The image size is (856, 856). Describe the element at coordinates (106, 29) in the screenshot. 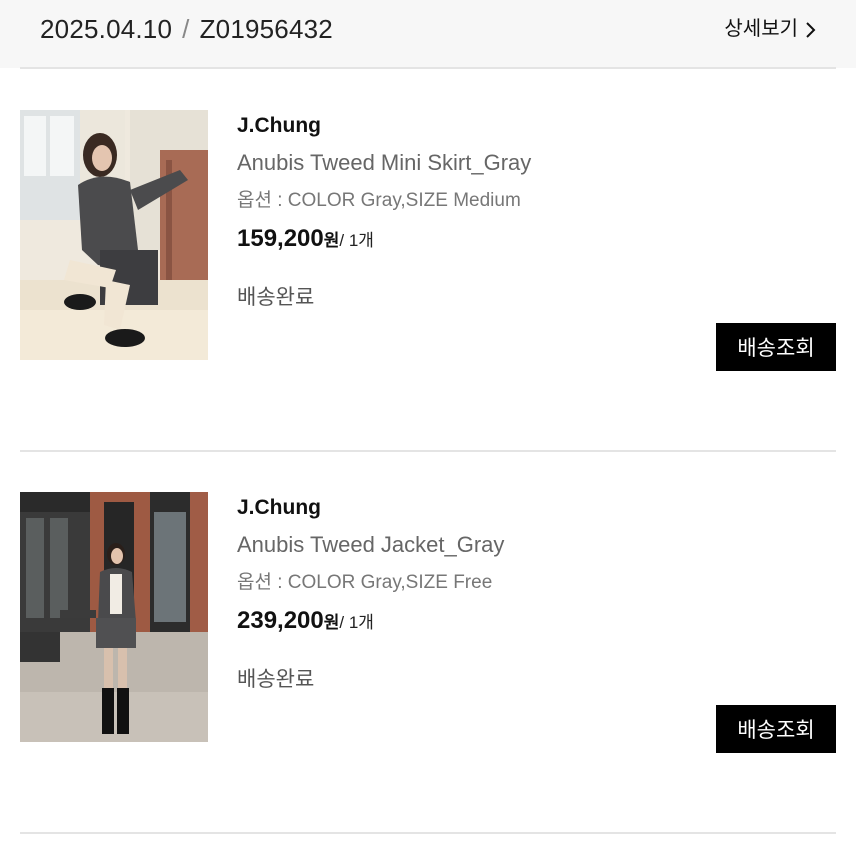

I see `order-date: 2025.04.10` at that location.